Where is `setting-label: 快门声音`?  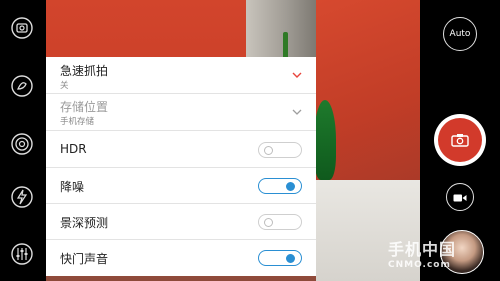
setting-label: 快门声音 is located at coordinates (84, 259).